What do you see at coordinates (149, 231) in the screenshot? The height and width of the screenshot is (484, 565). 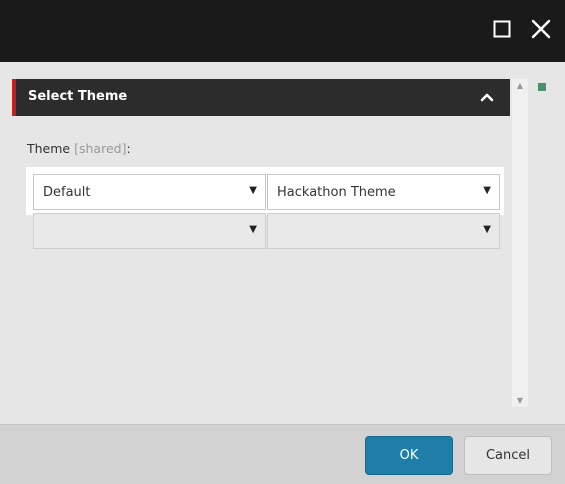 I see `theme-select-empty-left: ▼` at bounding box center [149, 231].